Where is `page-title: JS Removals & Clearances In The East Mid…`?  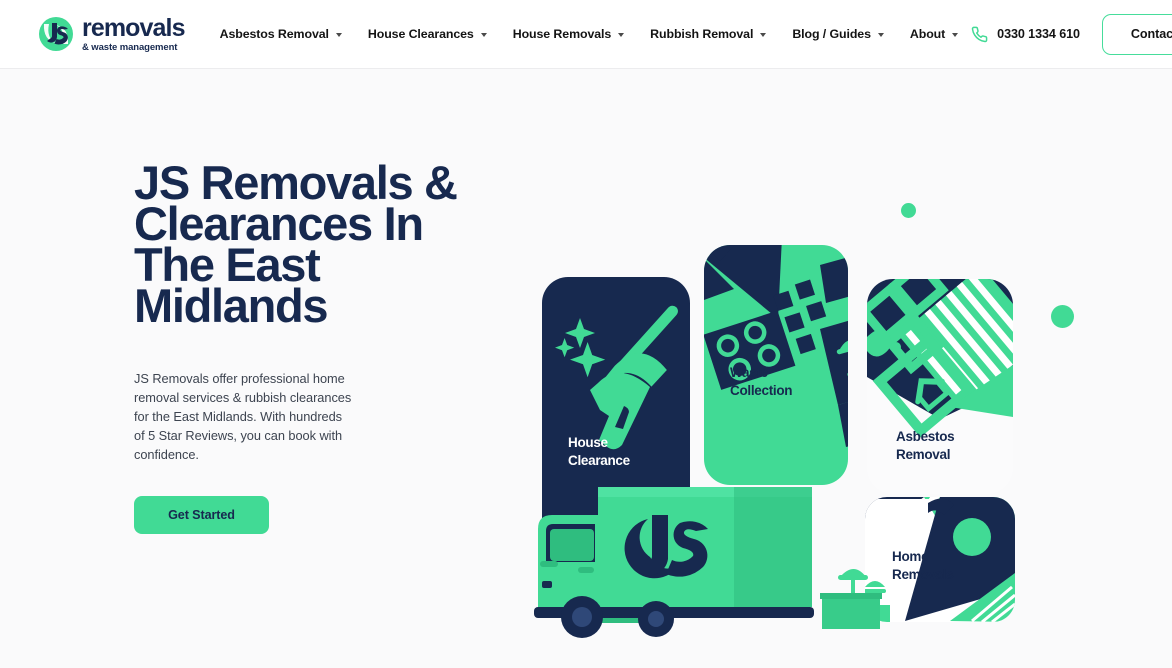
page-title: JS Removals & Clearances In The East Mid… is located at coordinates (296, 244).